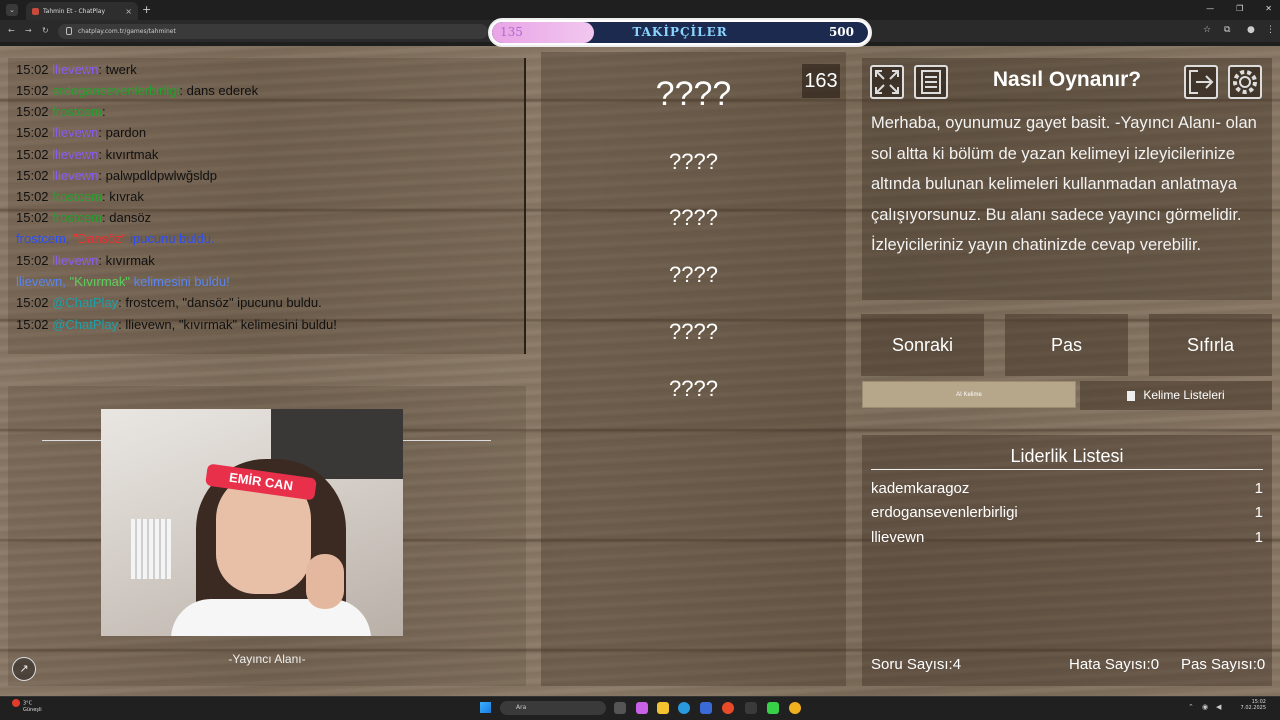 This screenshot has height=720, width=1280. I want to click on window-controls: — ❐ ✕, so click(1239, 8).